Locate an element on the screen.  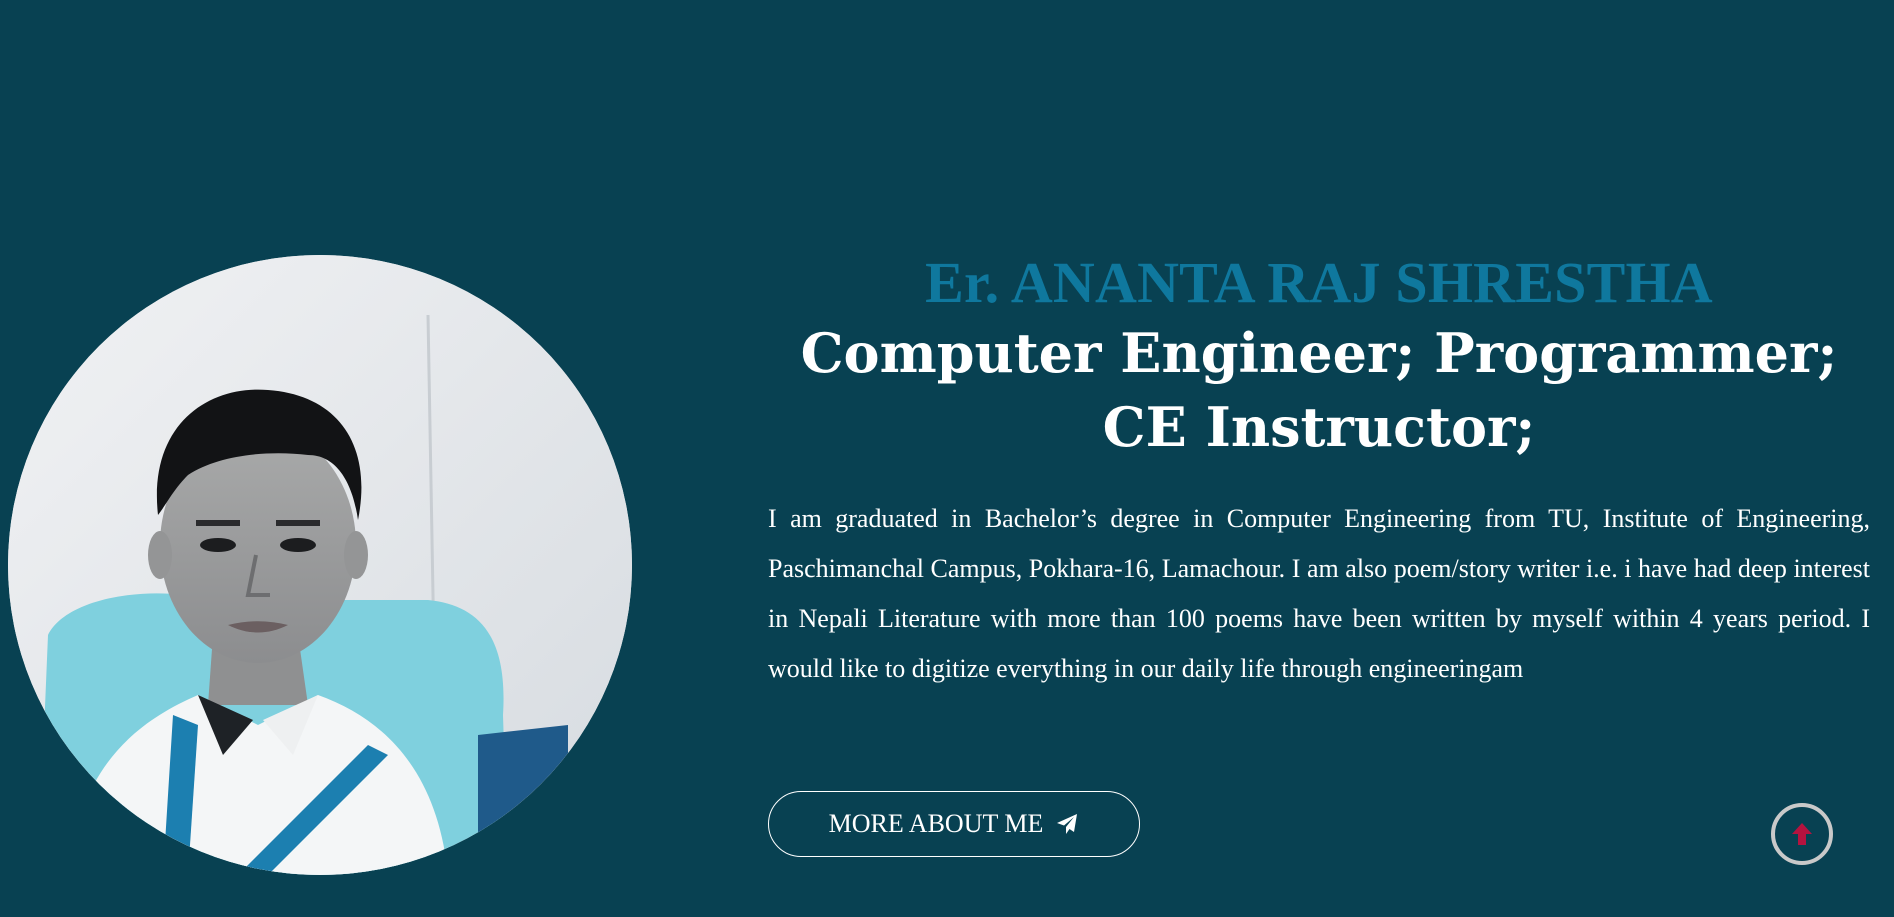
more-about-me-button: MORE ABOUT ME is located at coordinates (954, 824).